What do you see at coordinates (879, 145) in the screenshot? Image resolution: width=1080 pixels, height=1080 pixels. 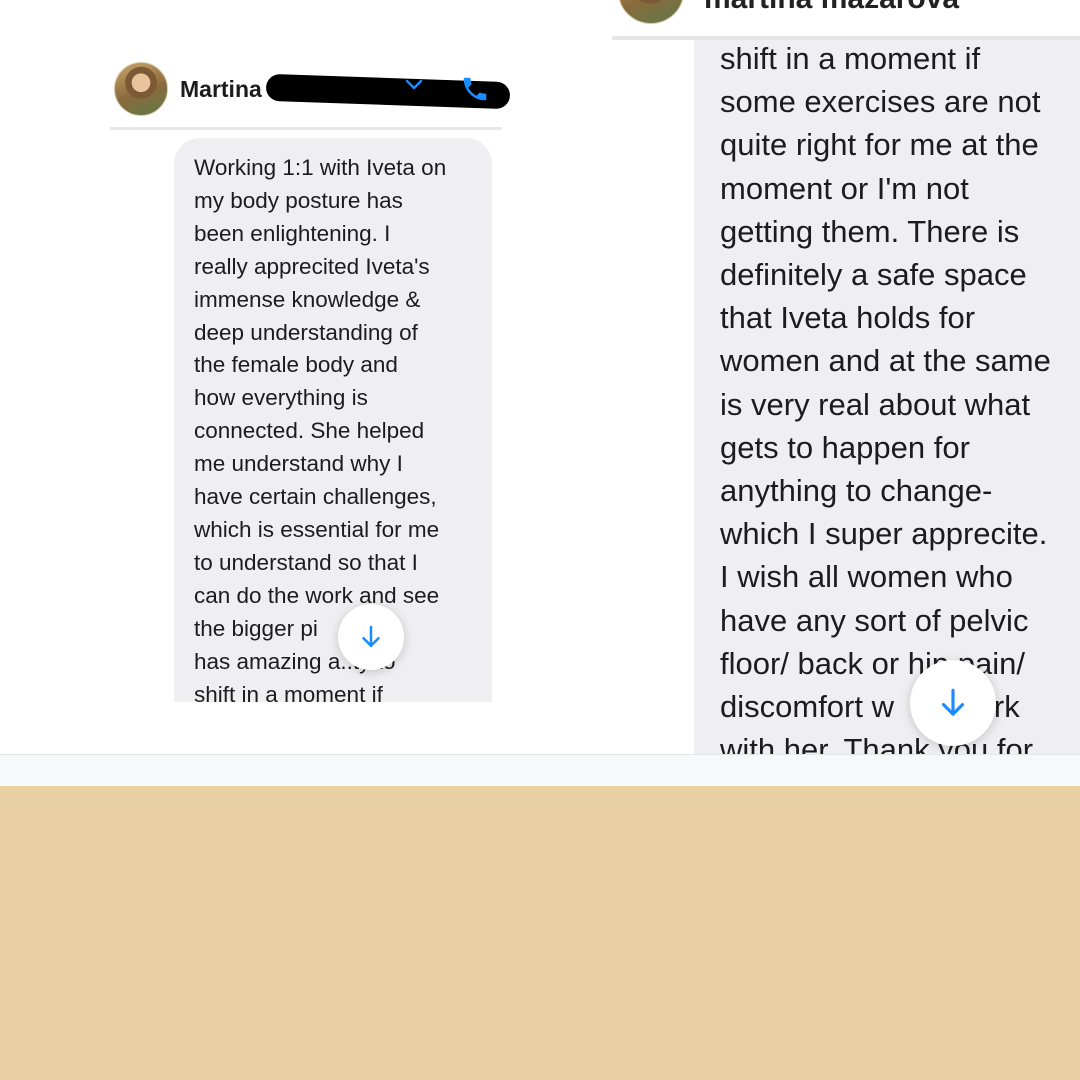 I see `message-line: quite right for me at the` at bounding box center [879, 145].